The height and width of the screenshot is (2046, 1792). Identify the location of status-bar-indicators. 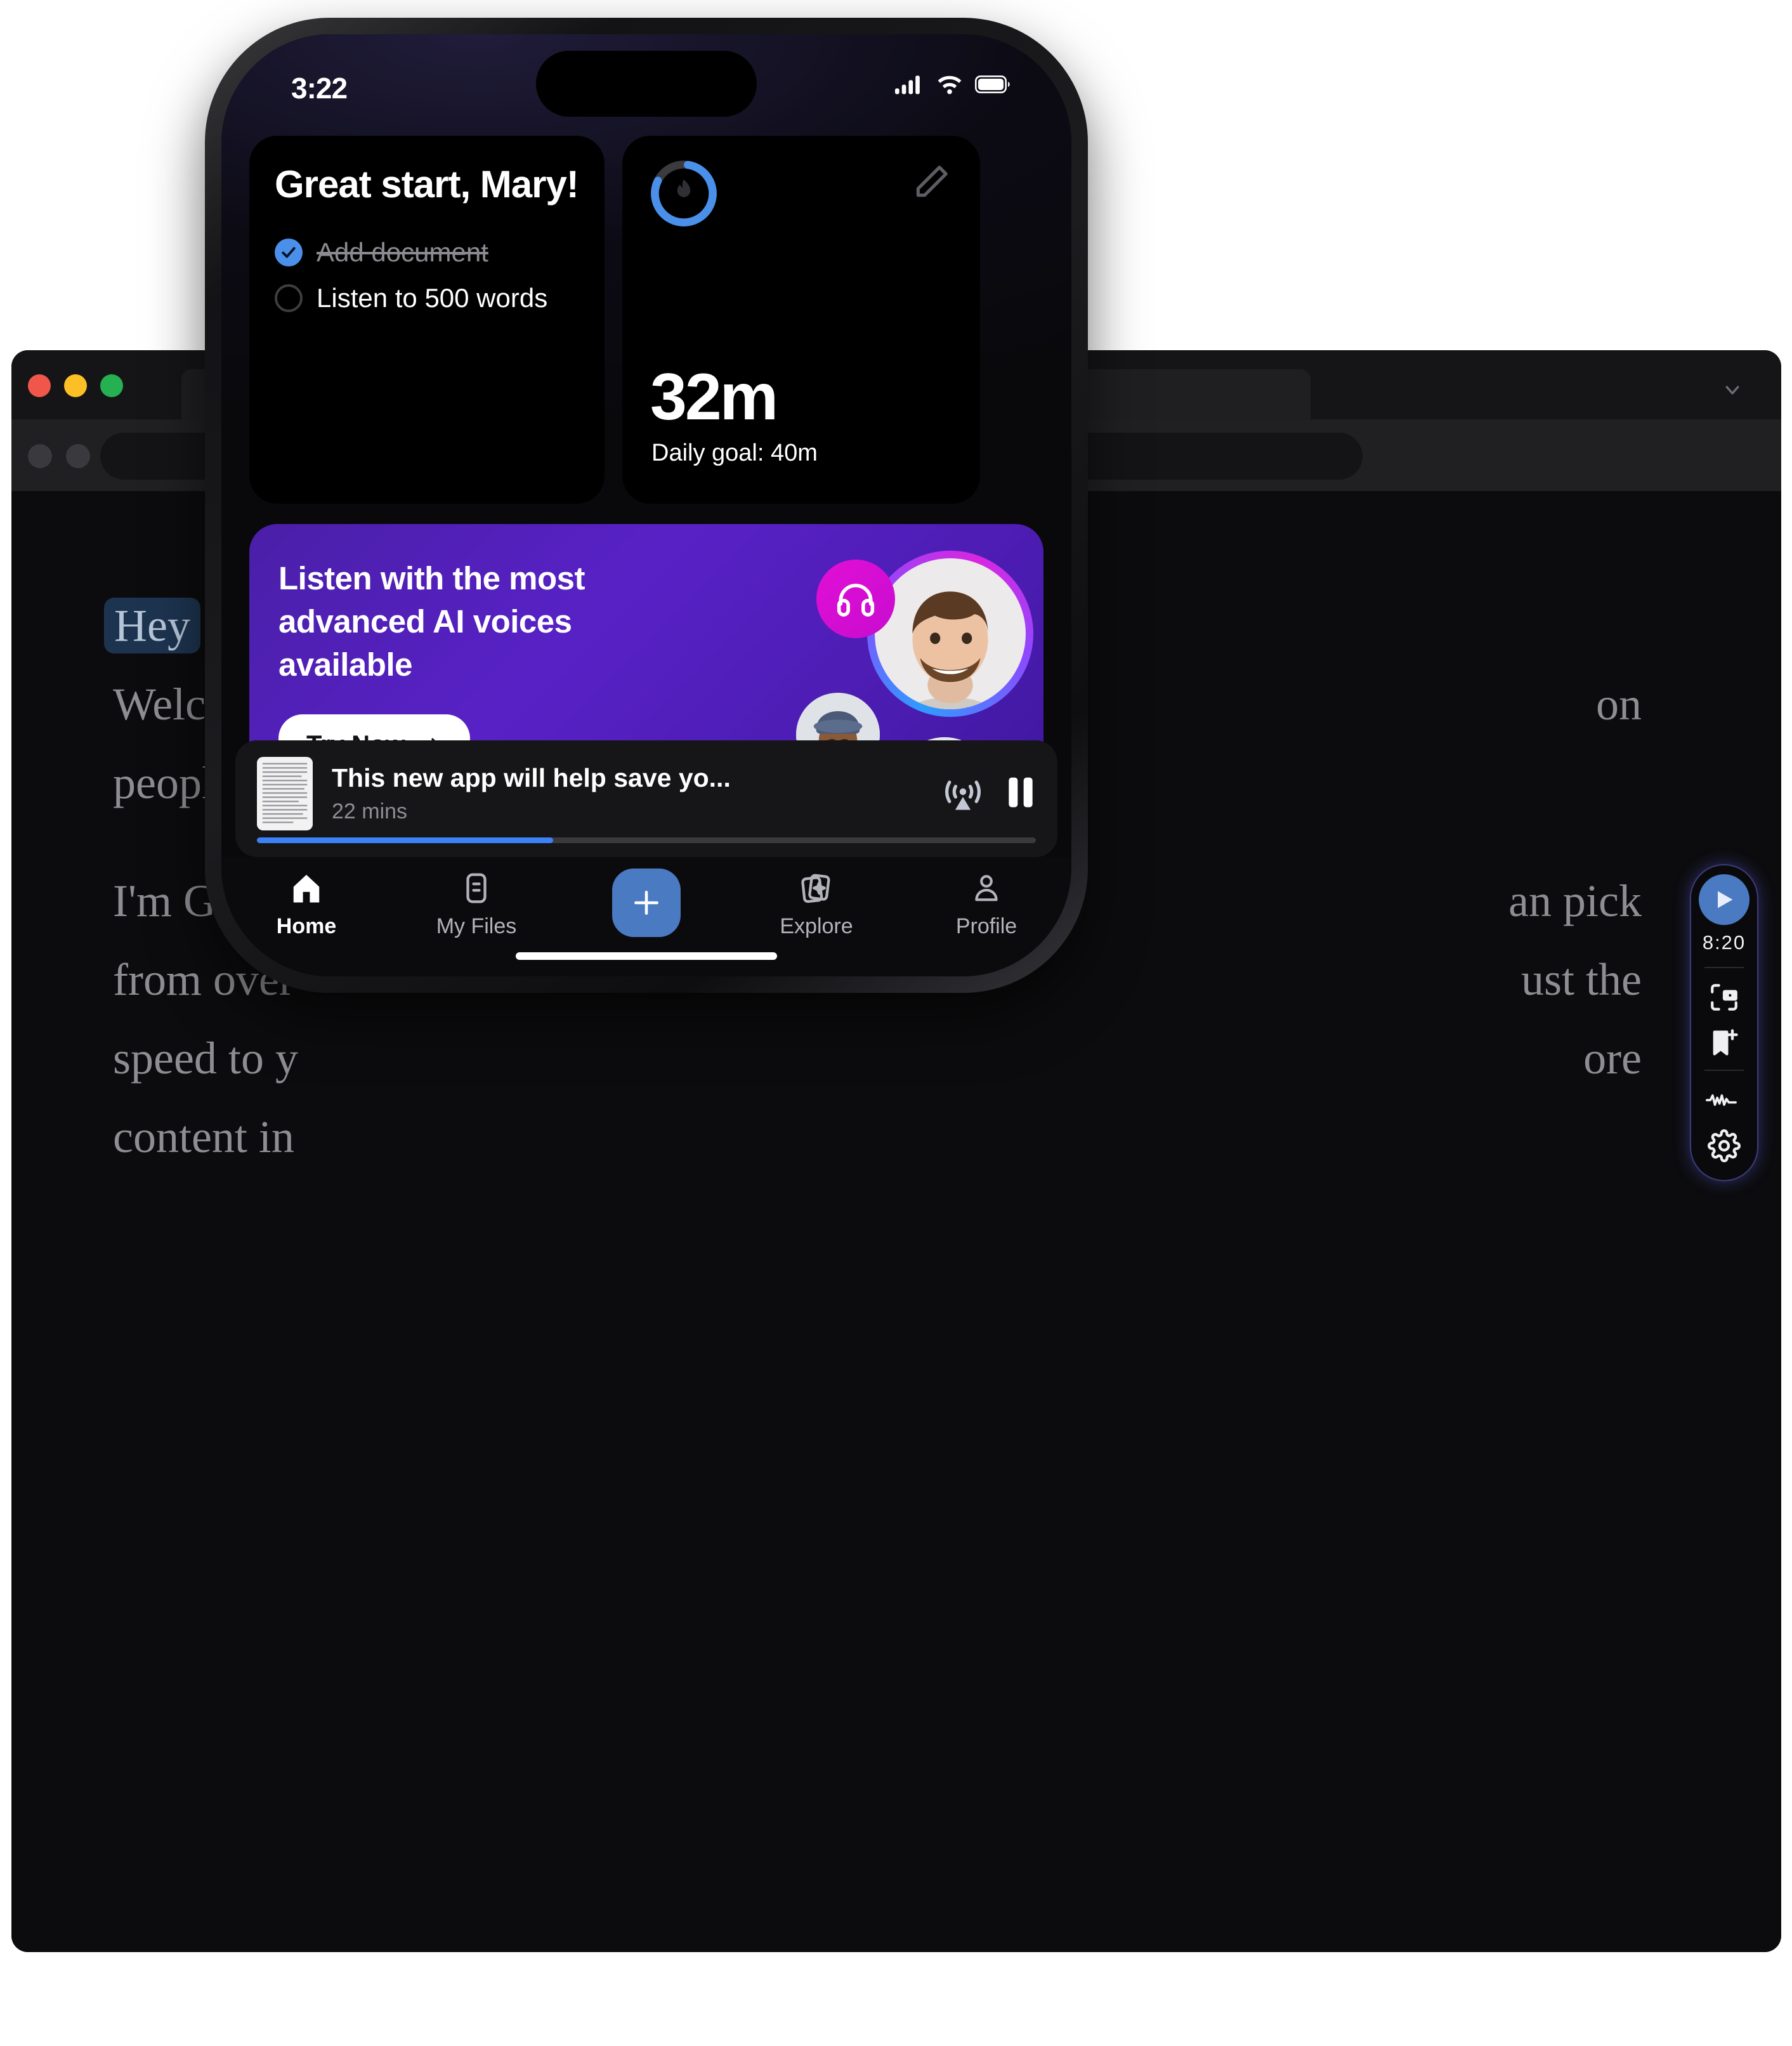
(952, 84).